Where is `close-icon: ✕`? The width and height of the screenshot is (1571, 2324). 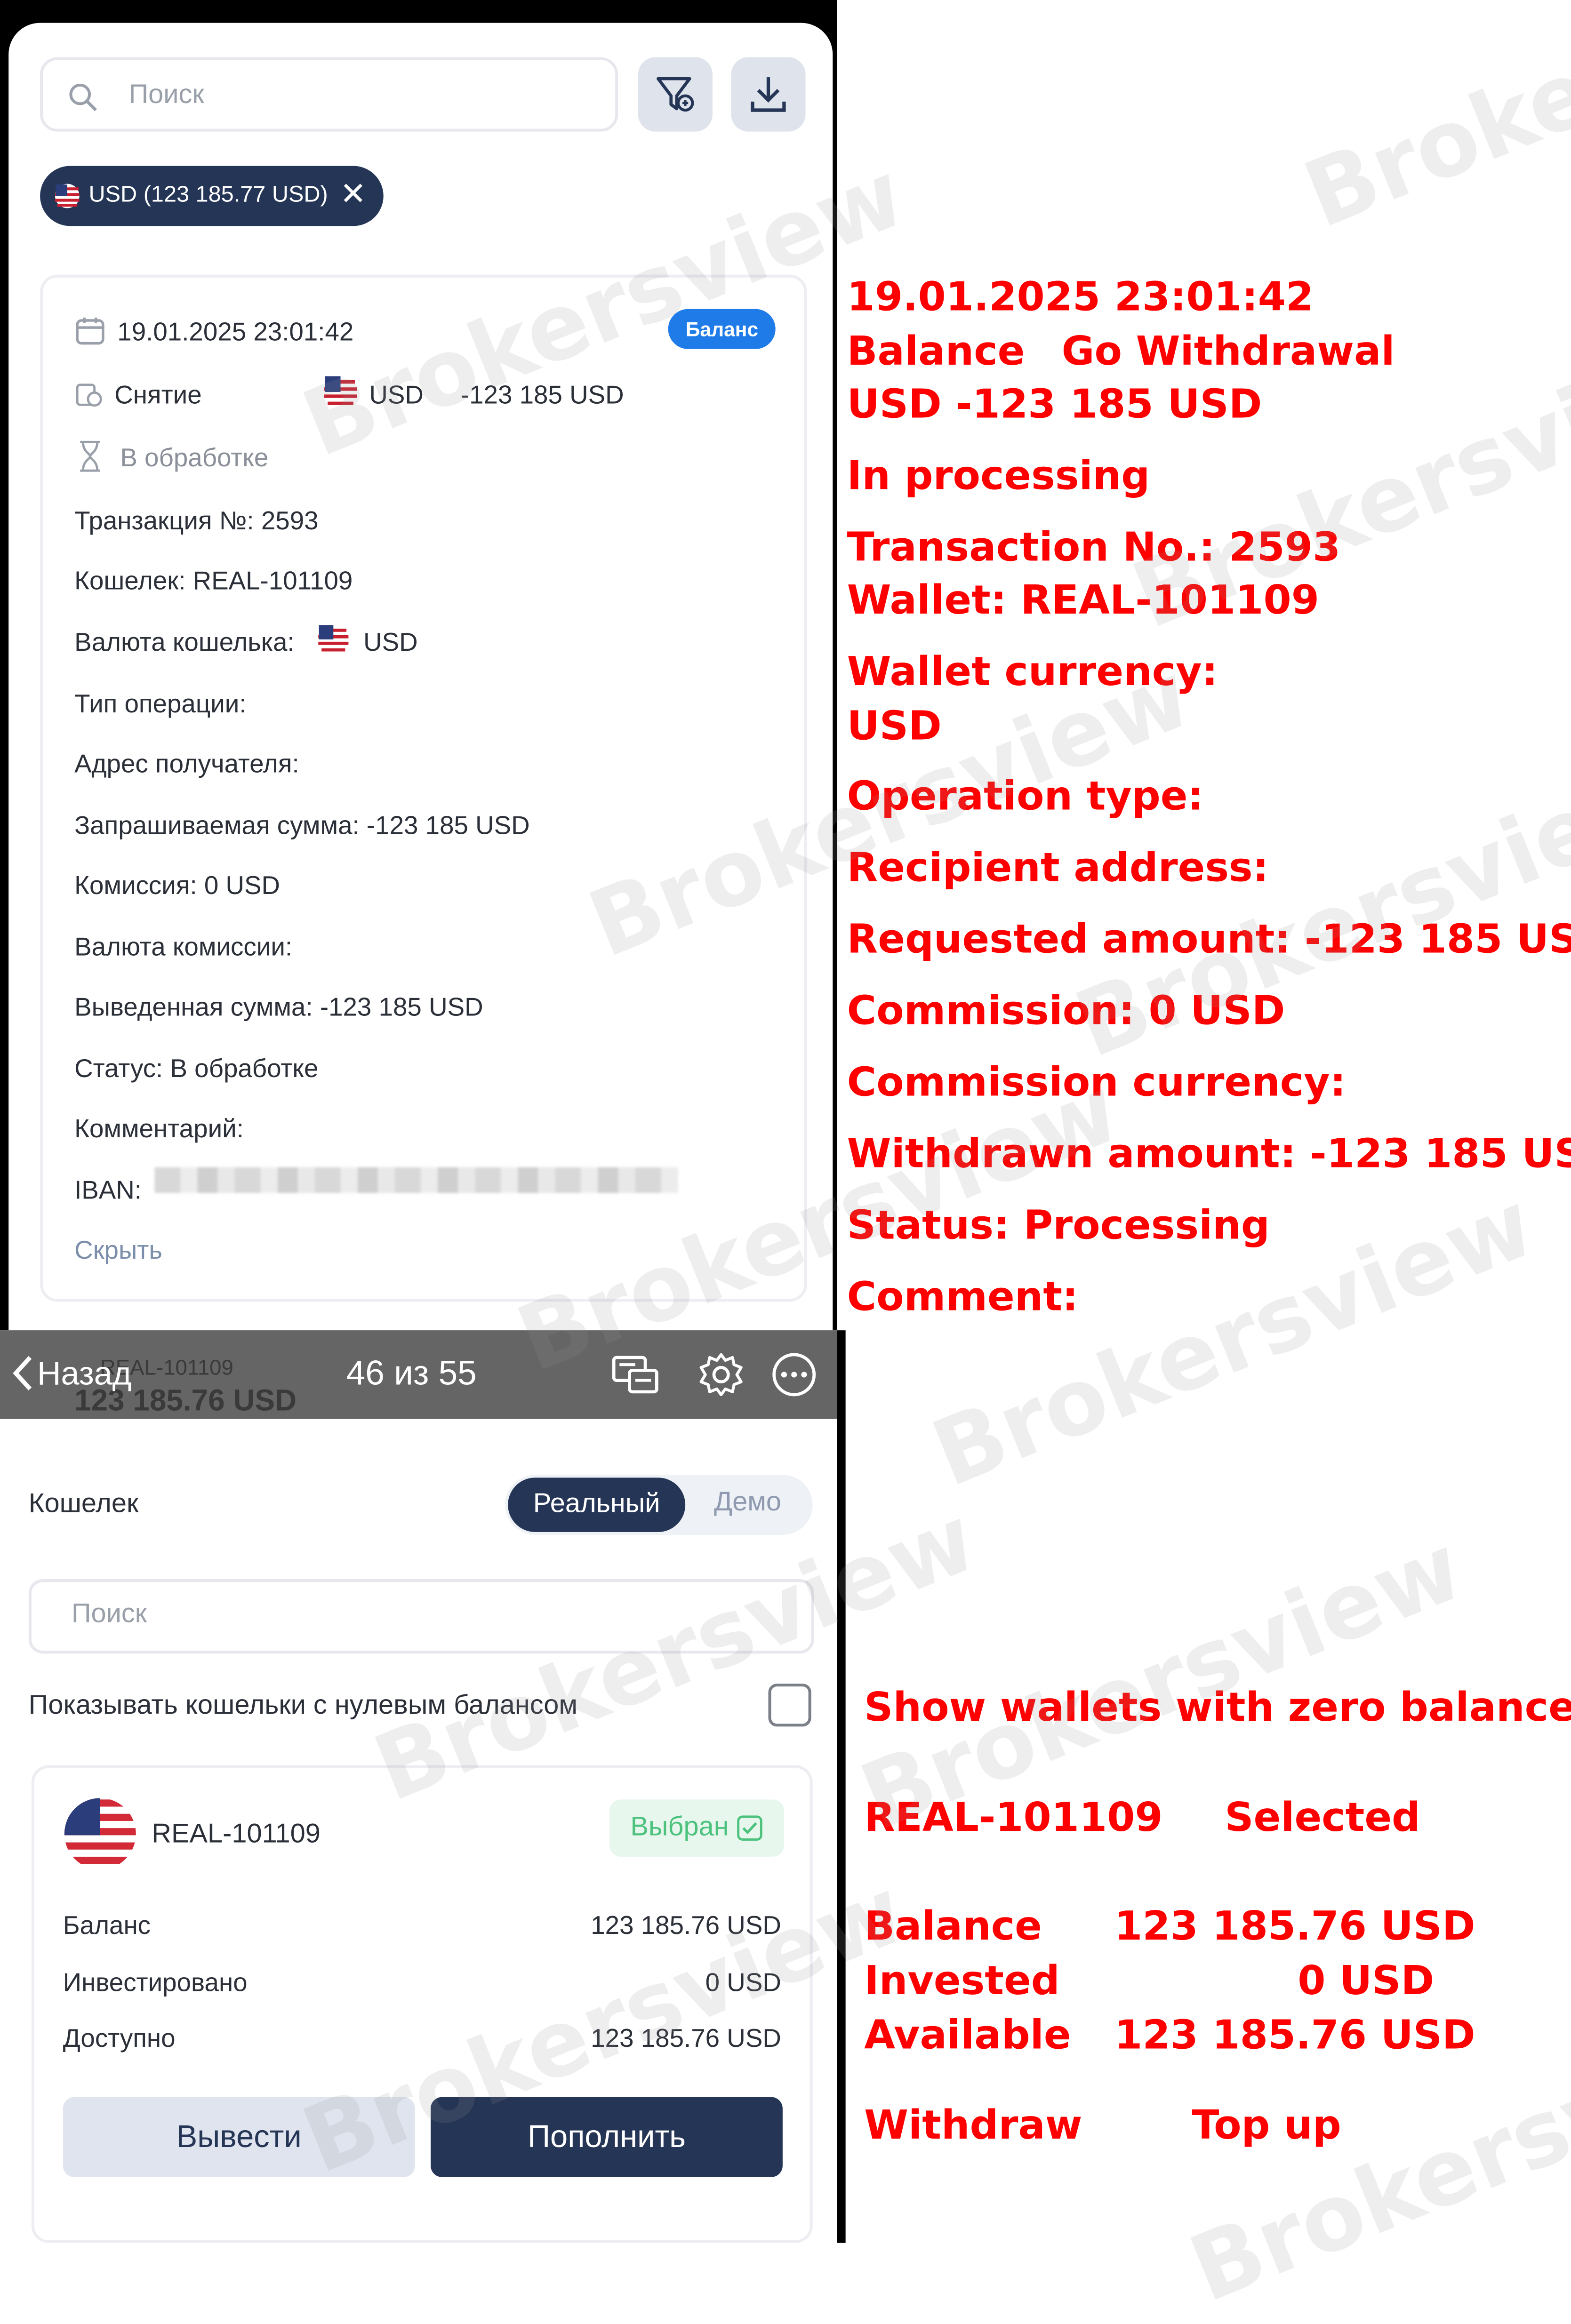 close-icon: ✕ is located at coordinates (353, 194).